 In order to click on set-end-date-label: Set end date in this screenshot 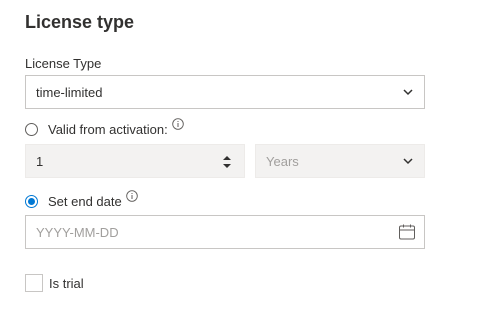, I will do `click(85, 201)`.